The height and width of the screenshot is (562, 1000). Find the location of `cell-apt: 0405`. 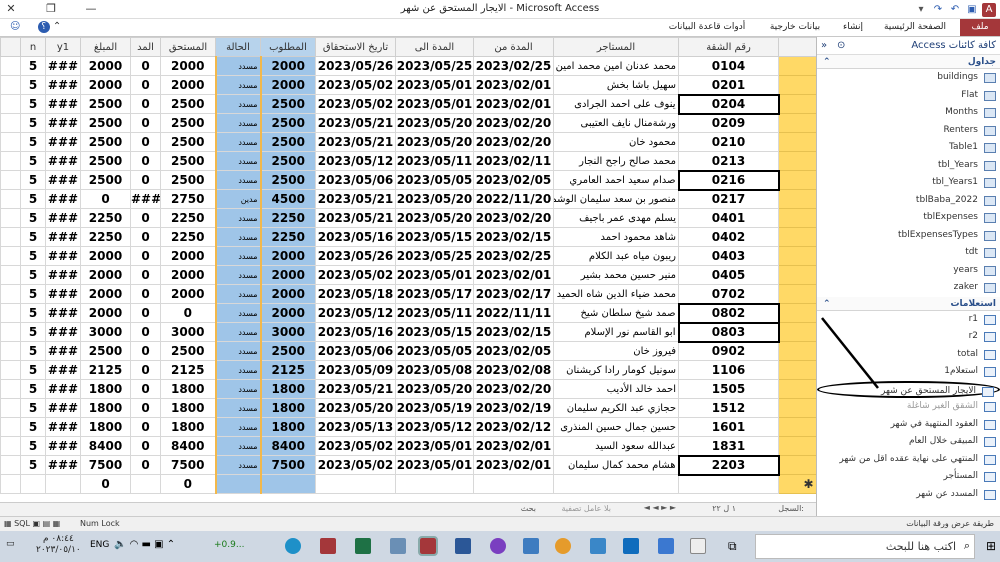

cell-apt: 0405 is located at coordinates (728, 275).